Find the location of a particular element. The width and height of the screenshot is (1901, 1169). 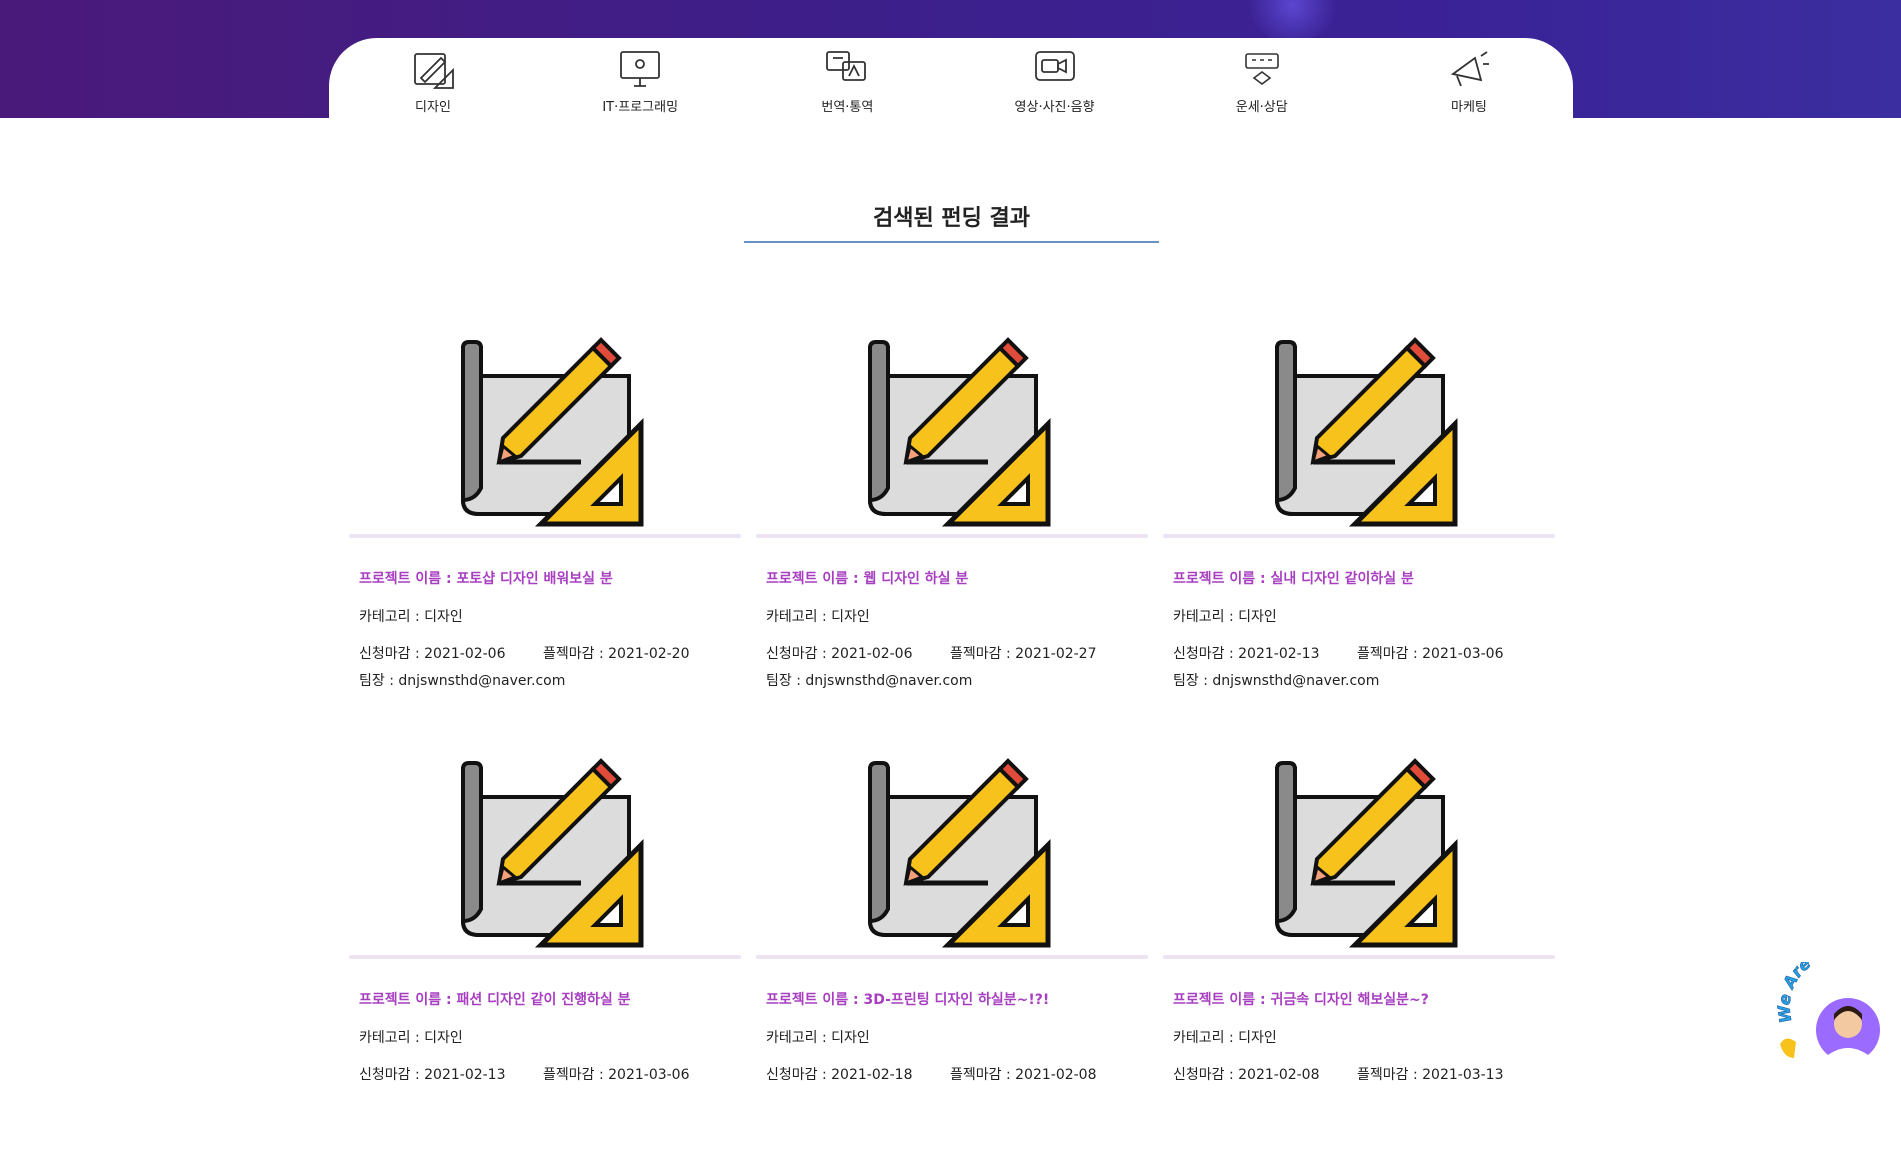

video-icon is located at coordinates (1054, 66).